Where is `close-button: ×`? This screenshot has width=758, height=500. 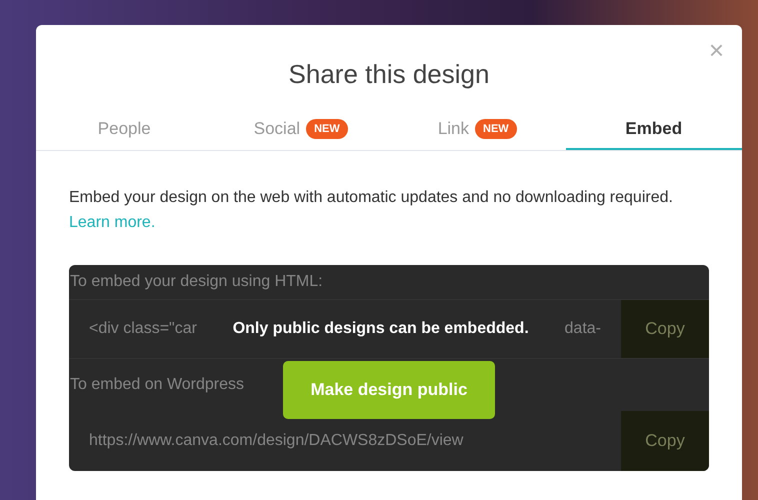
close-button: × is located at coordinates (716, 50).